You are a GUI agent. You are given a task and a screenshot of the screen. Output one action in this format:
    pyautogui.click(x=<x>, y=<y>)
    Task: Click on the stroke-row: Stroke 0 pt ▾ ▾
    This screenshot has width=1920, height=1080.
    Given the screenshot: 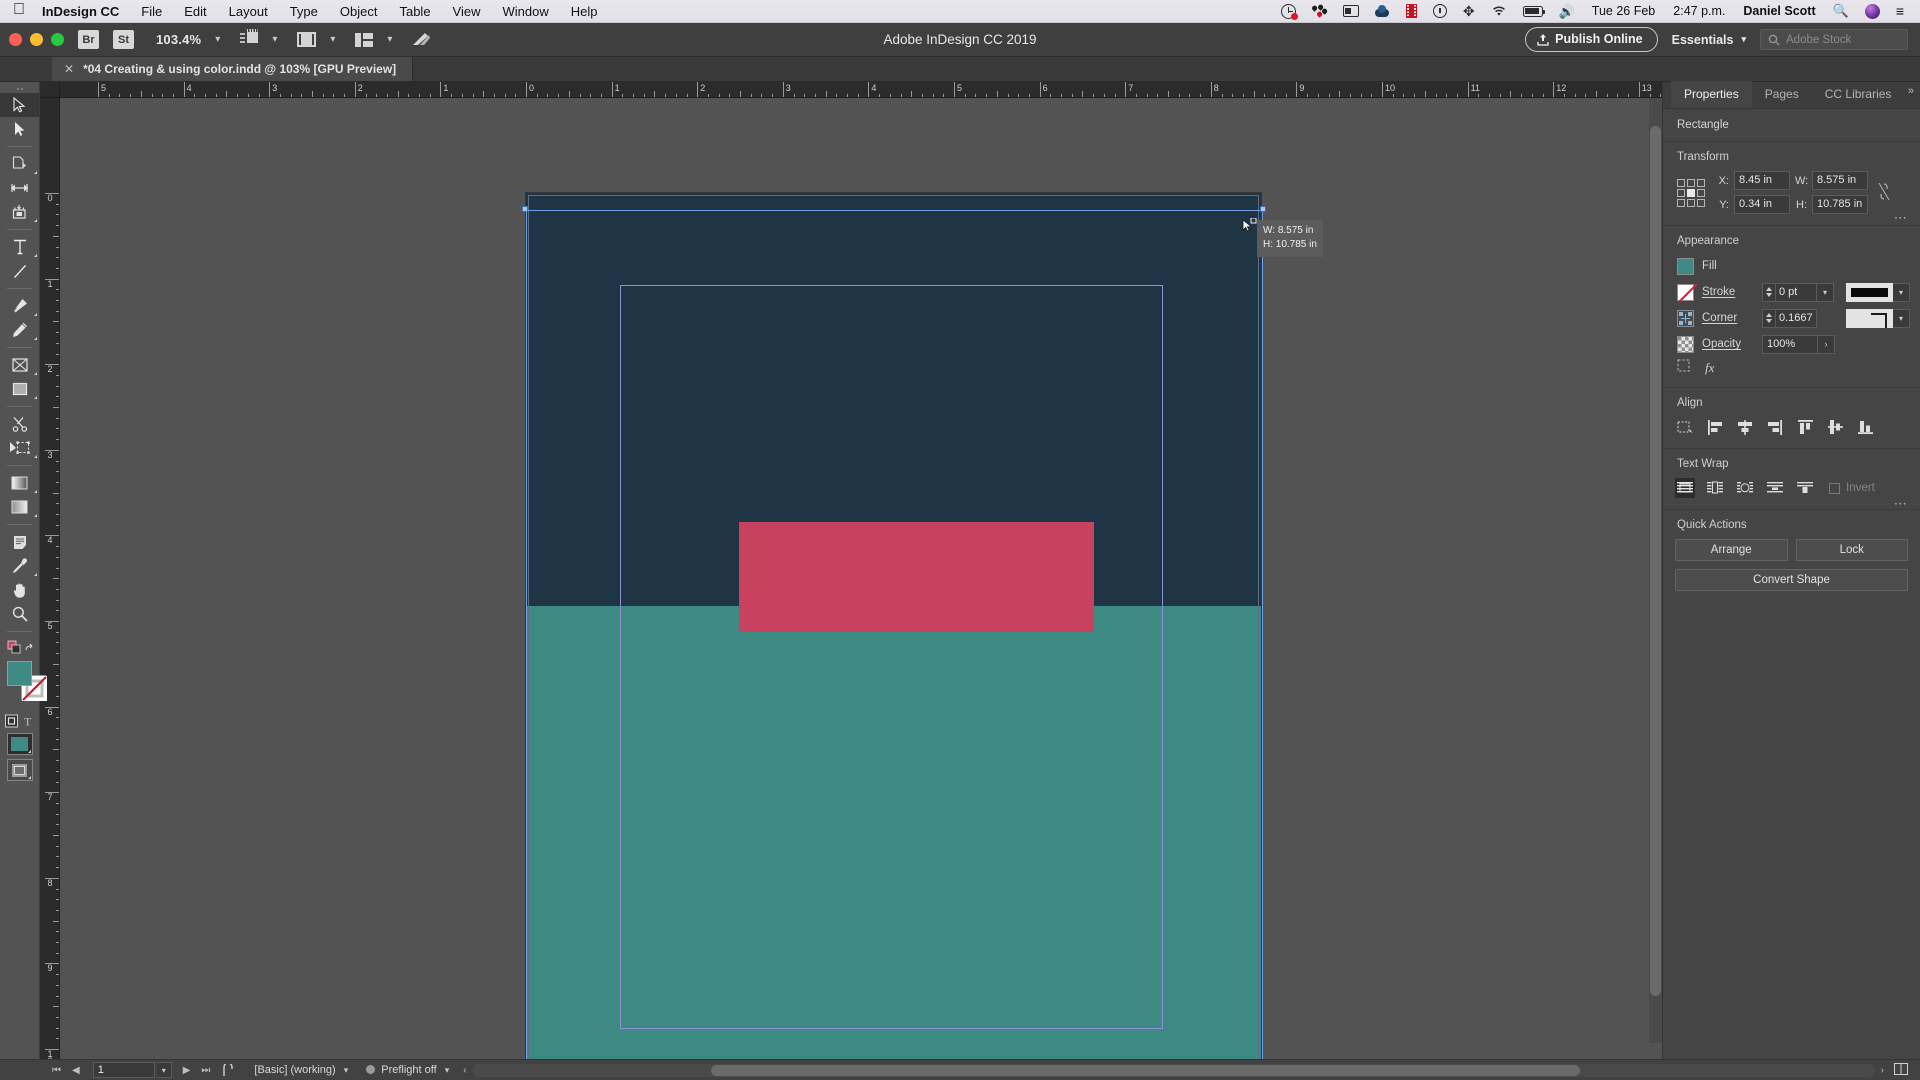 What is the action you would take?
    pyautogui.click(x=1791, y=292)
    